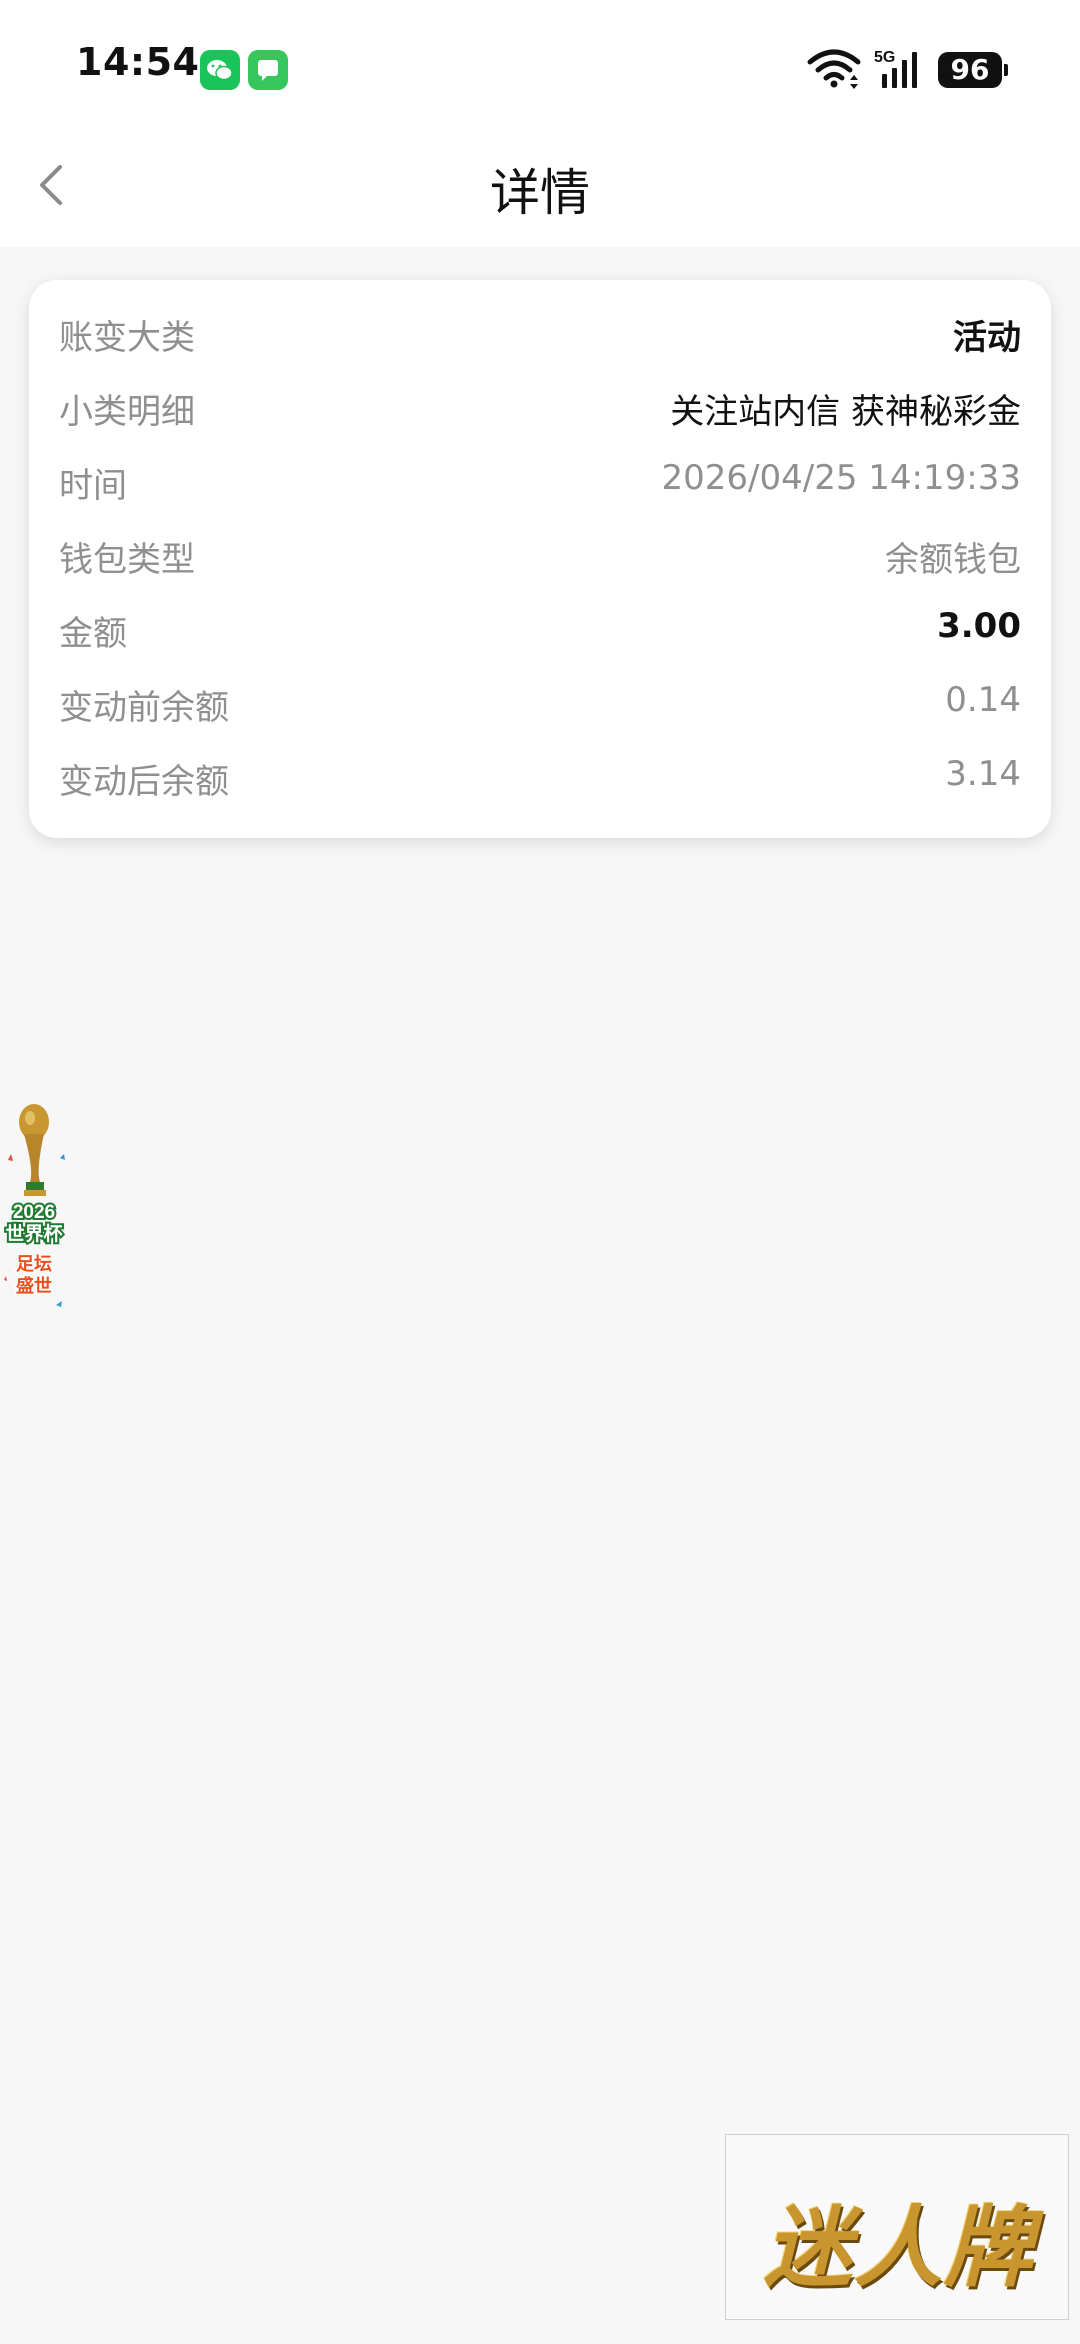 This screenshot has height=2344, width=1080. What do you see at coordinates (34, 1264) in the screenshot?
I see `promo-line-a: 足坛` at bounding box center [34, 1264].